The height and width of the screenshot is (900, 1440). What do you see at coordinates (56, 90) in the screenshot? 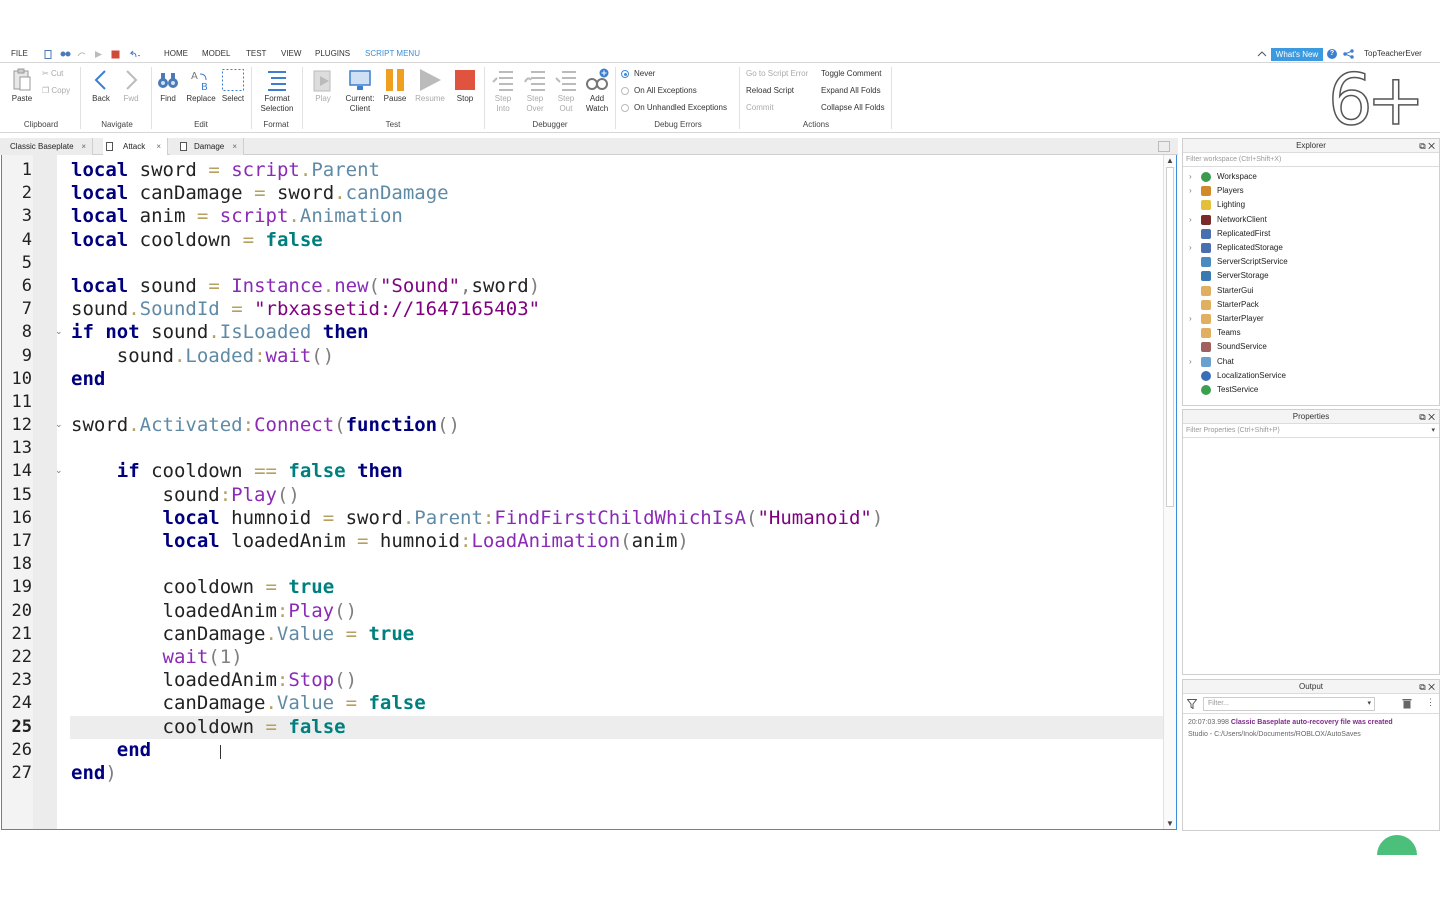
I see `copy-button: ❐ Copy` at bounding box center [56, 90].